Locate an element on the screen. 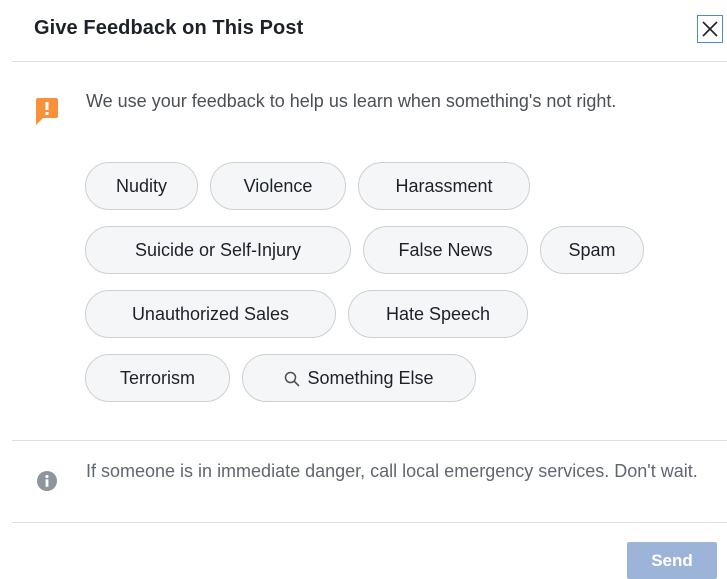  option-label: Hate Speech is located at coordinates (438, 313).